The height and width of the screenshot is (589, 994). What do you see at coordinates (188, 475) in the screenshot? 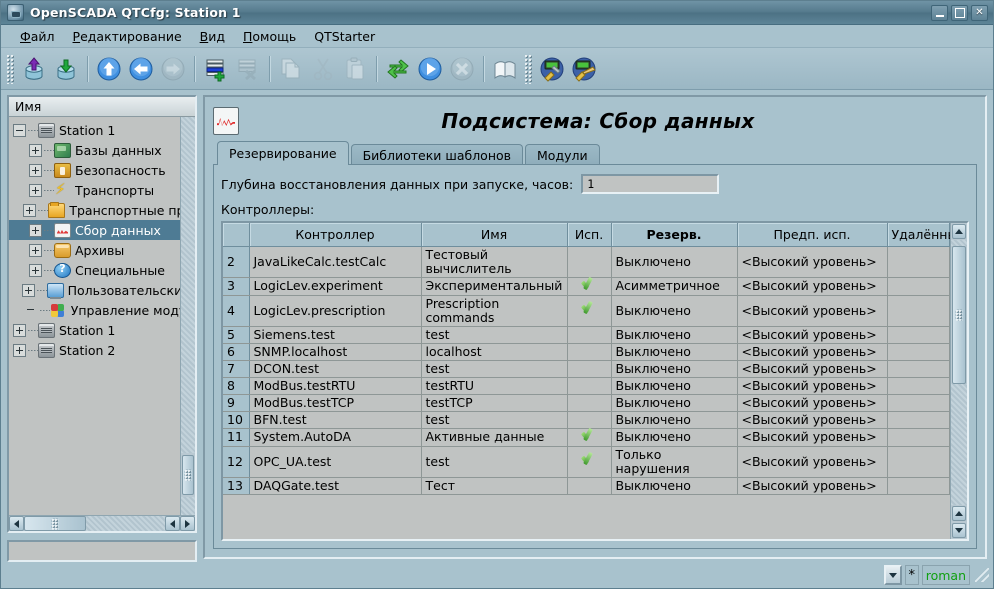
I see `tree-vsb-thumb` at bounding box center [188, 475].